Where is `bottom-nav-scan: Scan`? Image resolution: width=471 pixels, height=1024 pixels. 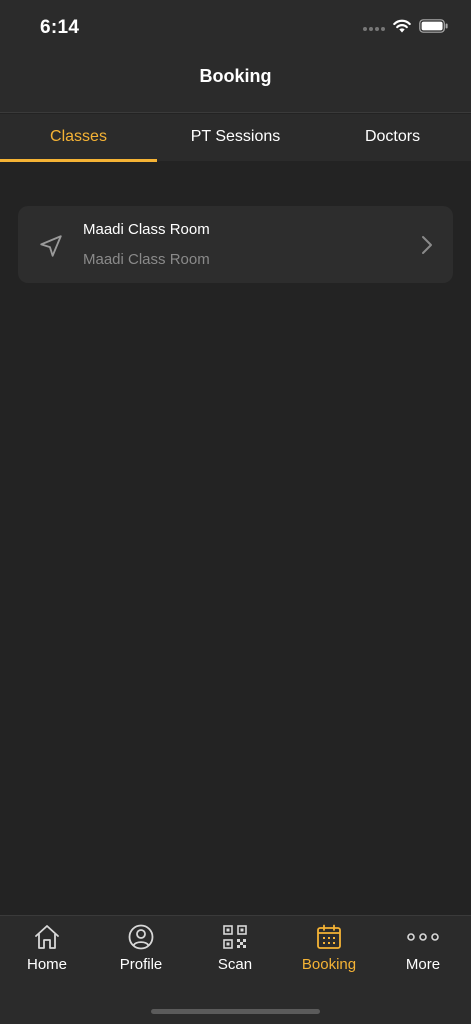
bottom-nav-scan: Scan is located at coordinates (235, 951).